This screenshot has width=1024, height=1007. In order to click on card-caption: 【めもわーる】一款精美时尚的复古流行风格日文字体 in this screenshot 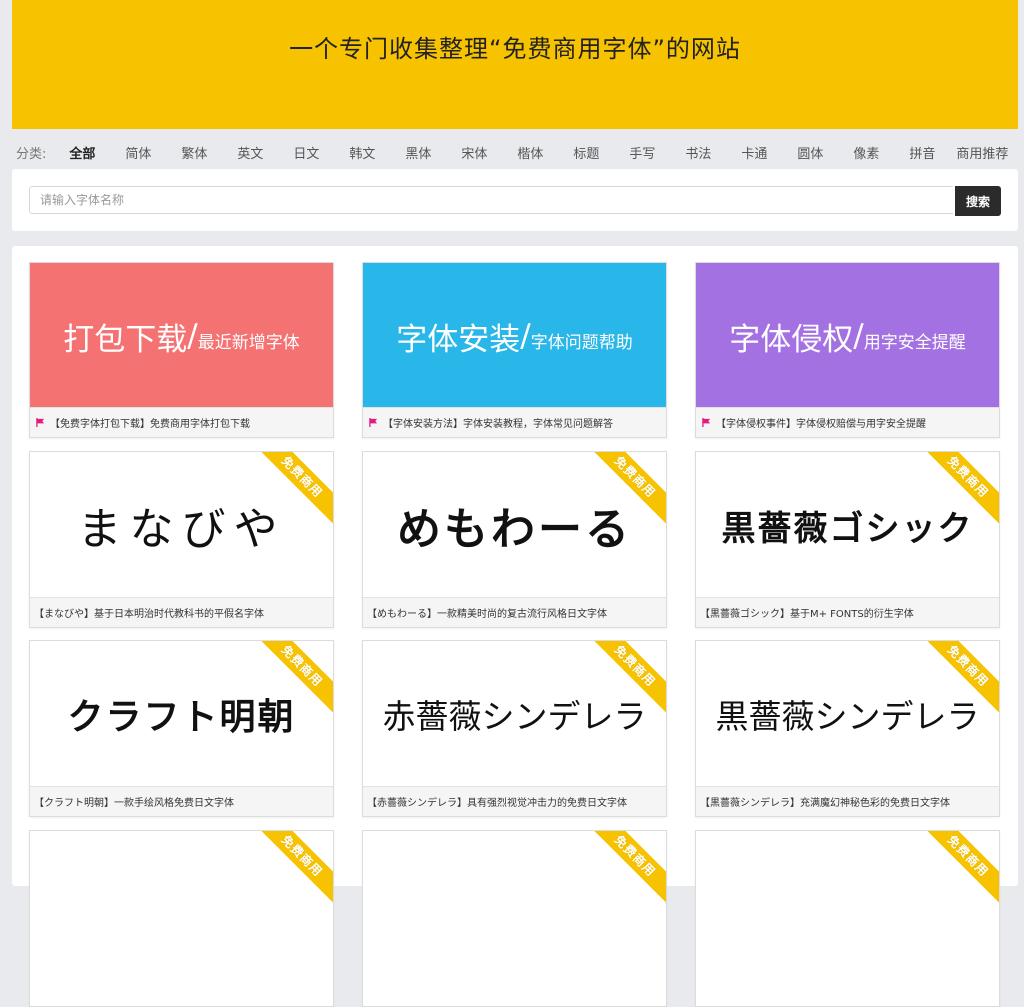, I will do `click(514, 612)`.